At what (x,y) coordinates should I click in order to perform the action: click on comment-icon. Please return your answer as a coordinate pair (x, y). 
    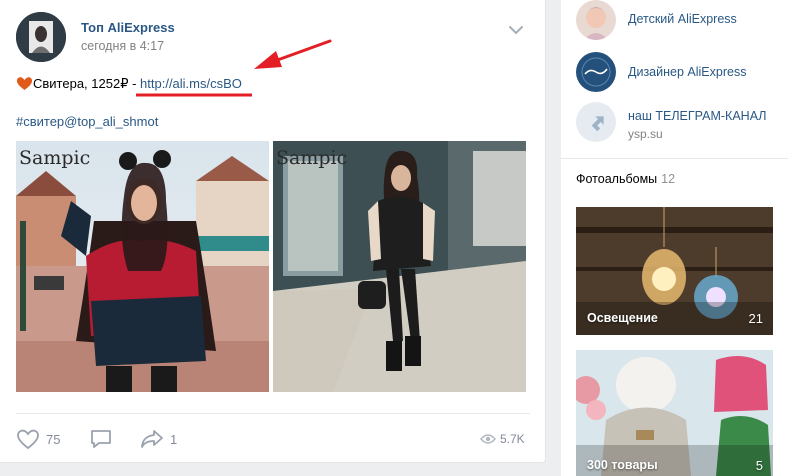
    Looking at the image, I should click on (101, 439).